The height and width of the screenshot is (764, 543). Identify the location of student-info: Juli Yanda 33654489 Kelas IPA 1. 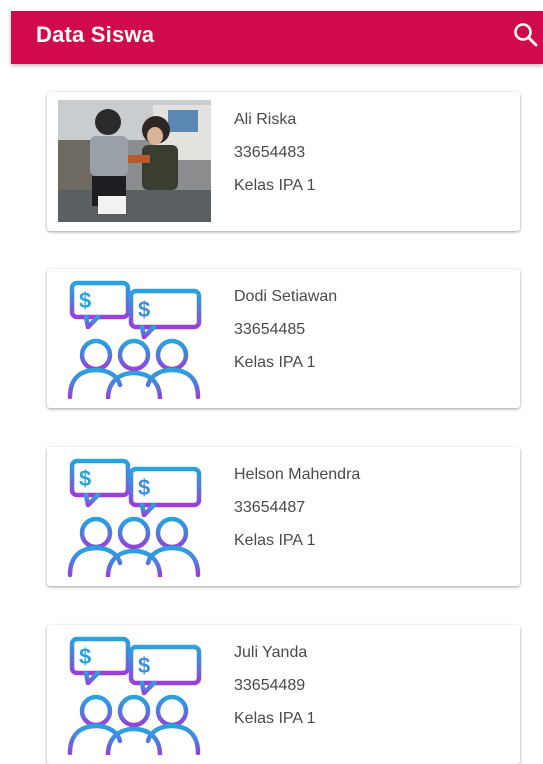
(275, 685).